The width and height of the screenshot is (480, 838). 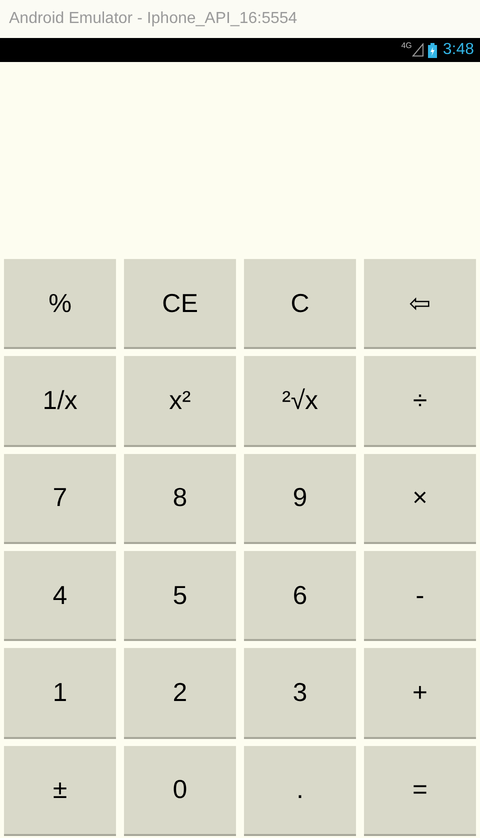 I want to click on calculator-key: 7, so click(x=60, y=499).